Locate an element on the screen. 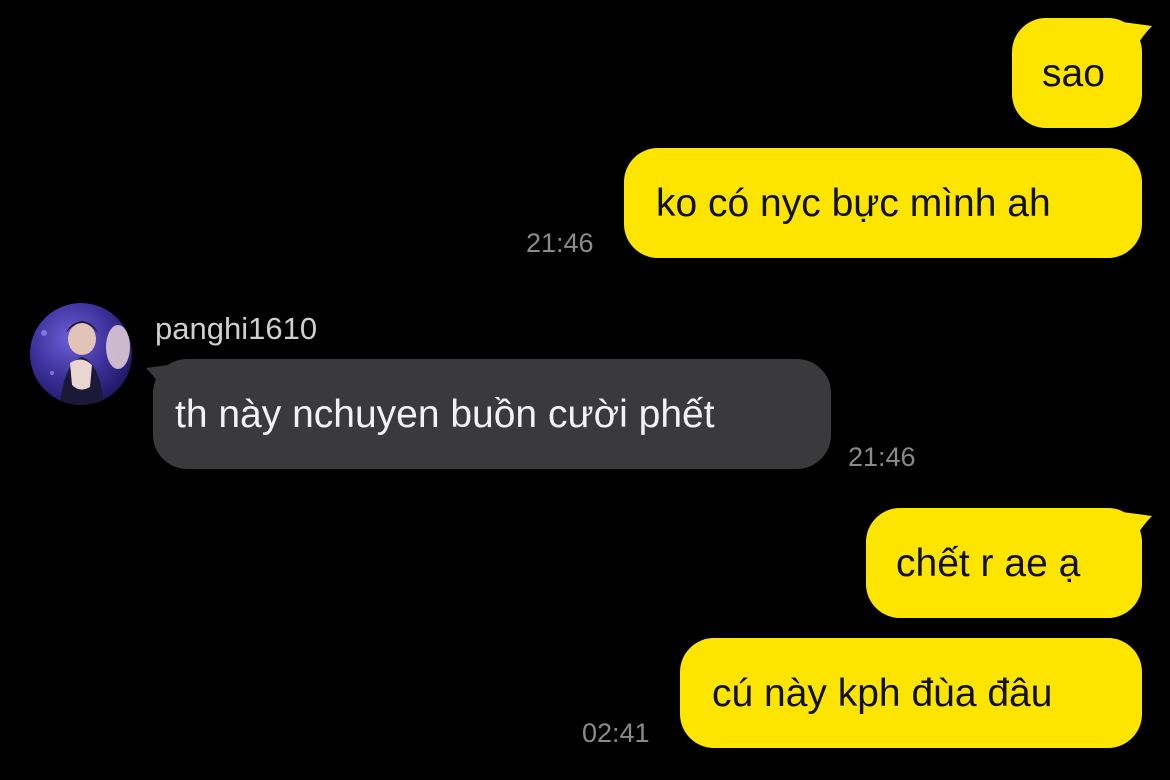 The height and width of the screenshot is (780, 1170). incoming-message-bubble: th này nchuyen buồn cười phết is located at coordinates (492, 414).